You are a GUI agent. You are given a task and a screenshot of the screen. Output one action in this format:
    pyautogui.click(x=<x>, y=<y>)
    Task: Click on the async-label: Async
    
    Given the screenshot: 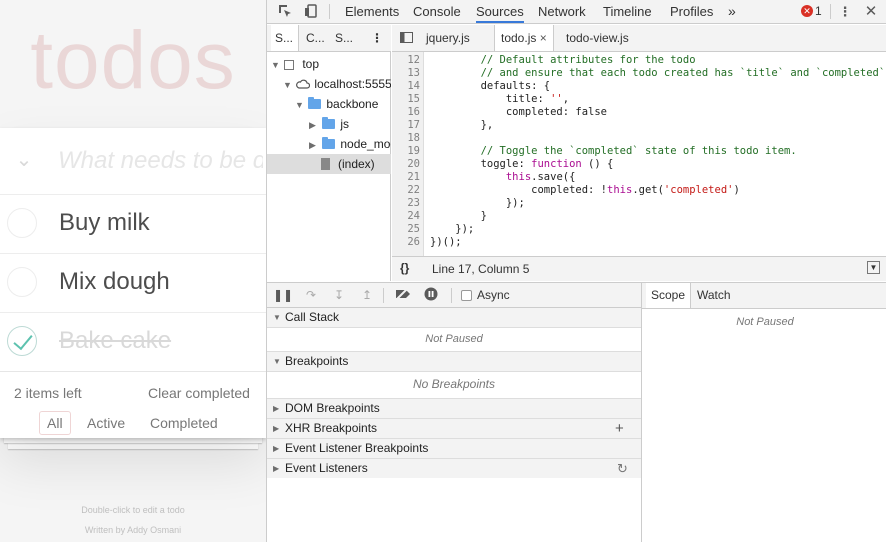 What is the action you would take?
    pyautogui.click(x=493, y=295)
    